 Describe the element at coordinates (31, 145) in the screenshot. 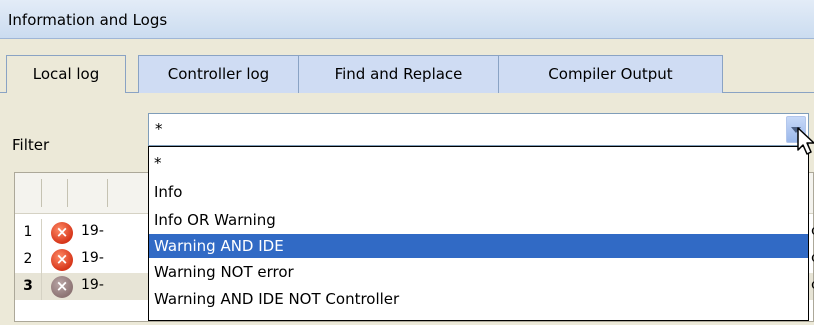

I see `filter-label: Filter` at that location.